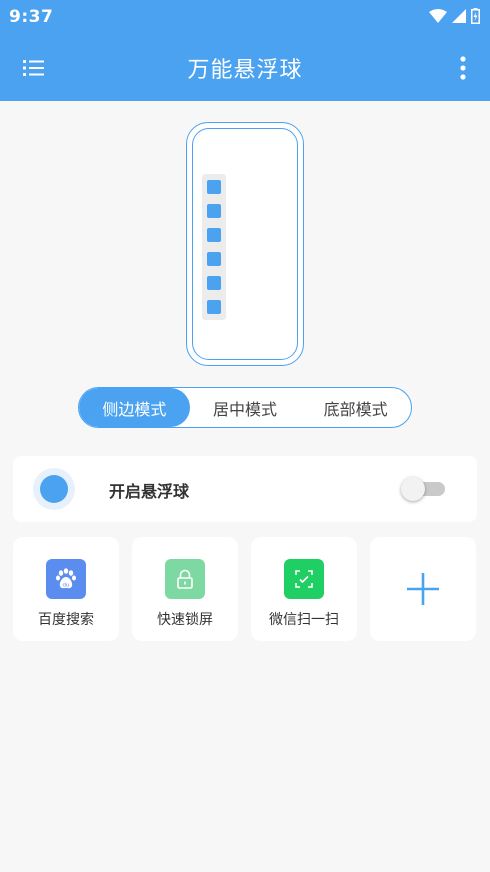 Image resolution: width=490 pixels, height=872 pixels. I want to click on plus-icon, so click(423, 589).